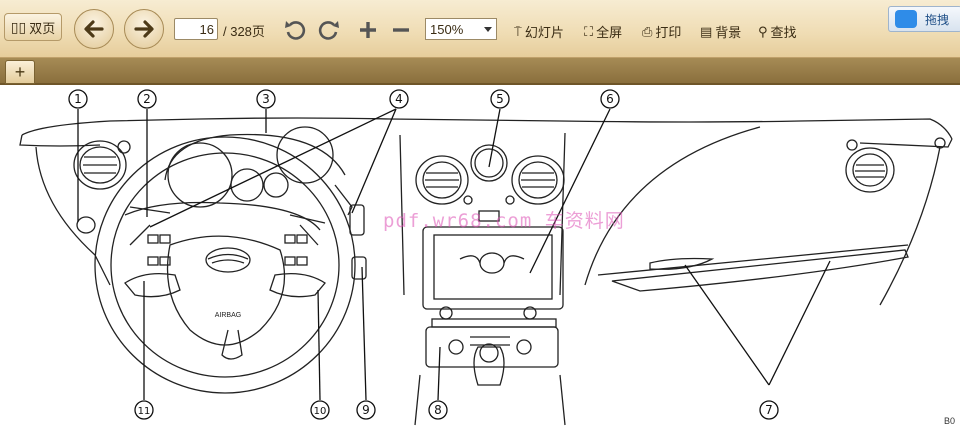  I want to click on zoom-in-icon, so click(368, 30).